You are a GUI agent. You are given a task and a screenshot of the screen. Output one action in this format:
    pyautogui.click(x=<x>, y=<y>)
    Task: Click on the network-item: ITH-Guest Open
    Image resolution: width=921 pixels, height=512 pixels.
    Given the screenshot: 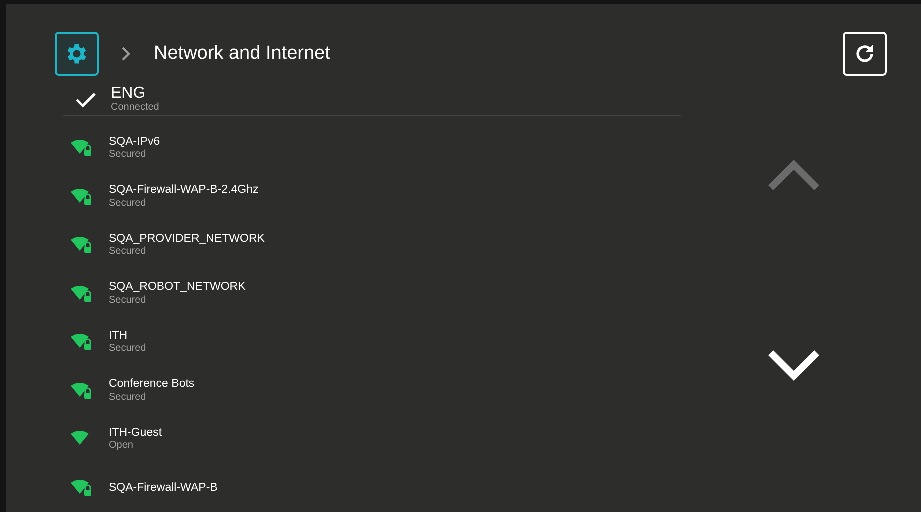 What is the action you would take?
    pyautogui.click(x=370, y=439)
    